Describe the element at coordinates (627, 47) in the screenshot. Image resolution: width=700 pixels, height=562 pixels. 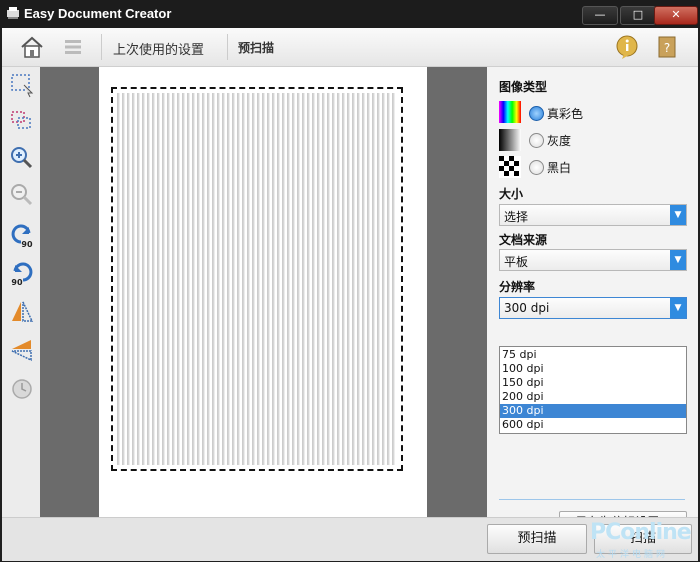
I see `info-icon` at that location.